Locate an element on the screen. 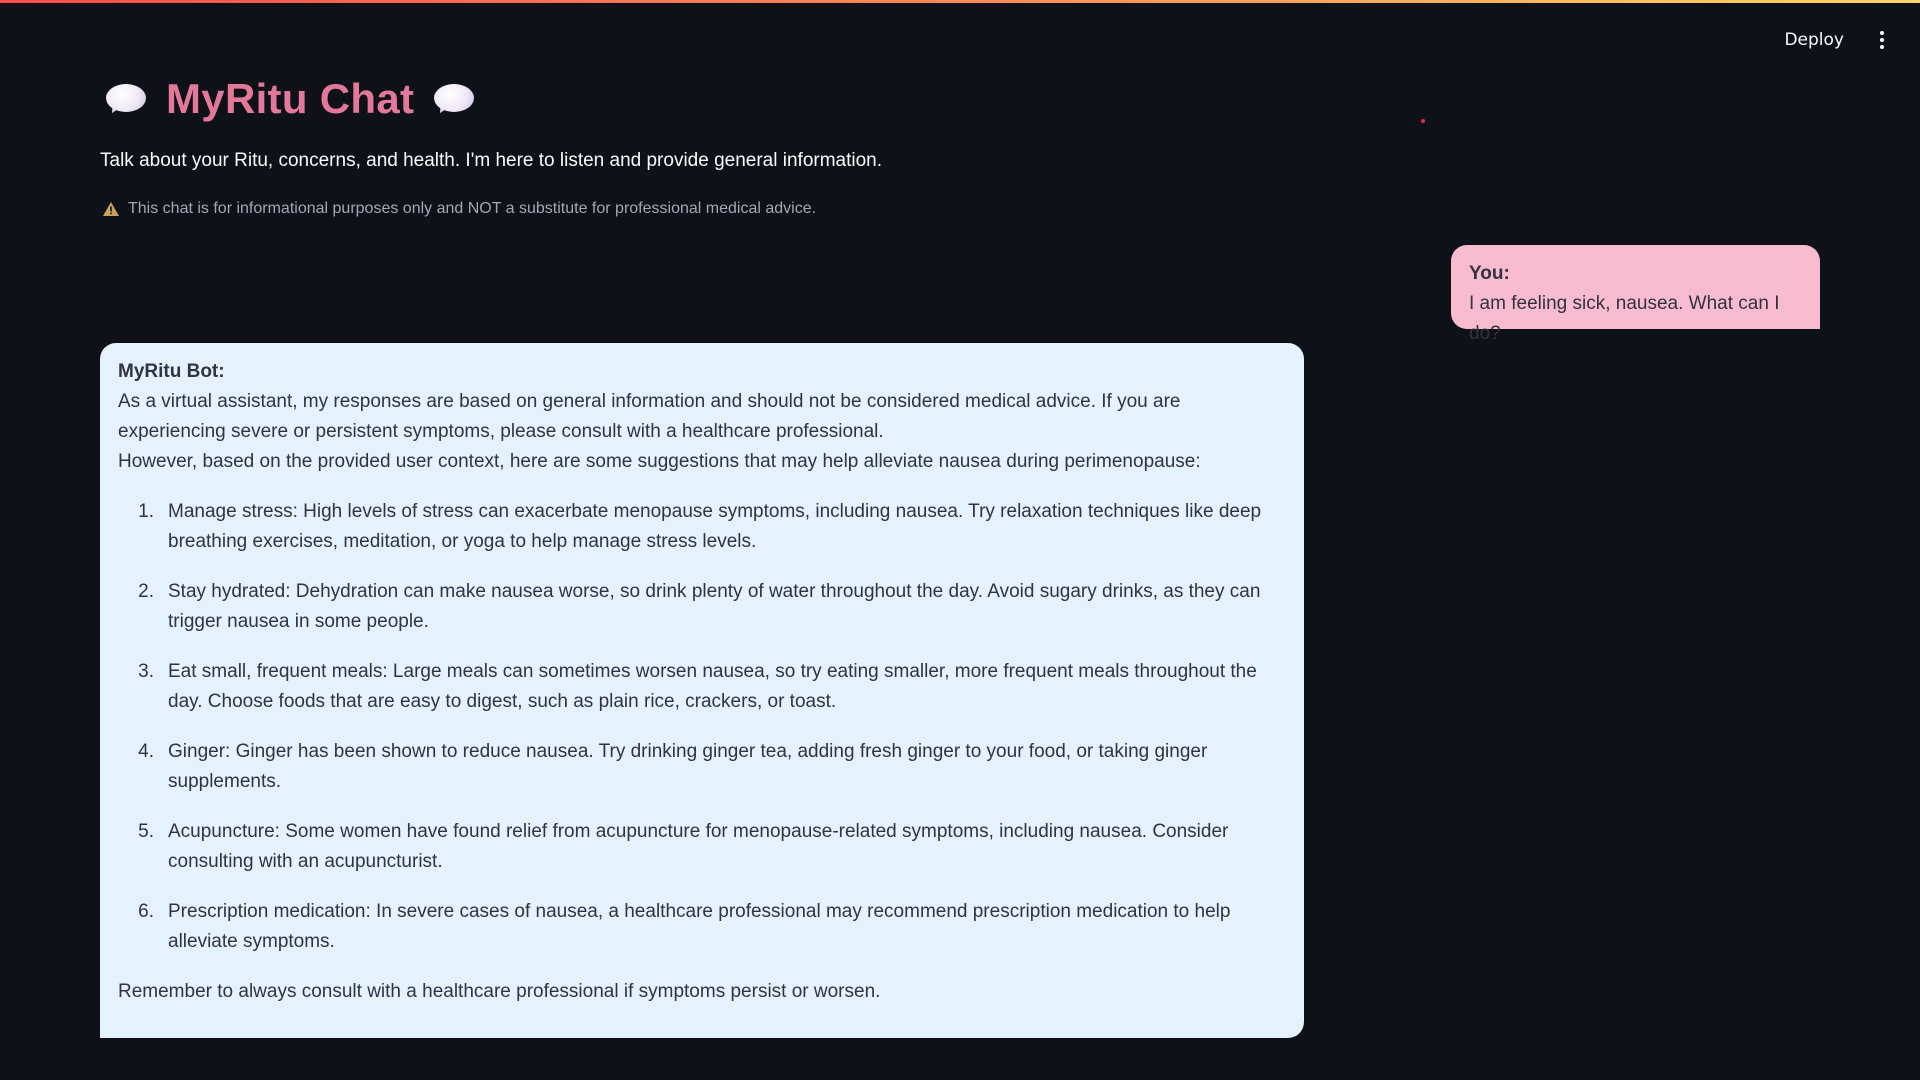 The width and height of the screenshot is (1920, 1080). list-item-number: 5. is located at coordinates (146, 831).